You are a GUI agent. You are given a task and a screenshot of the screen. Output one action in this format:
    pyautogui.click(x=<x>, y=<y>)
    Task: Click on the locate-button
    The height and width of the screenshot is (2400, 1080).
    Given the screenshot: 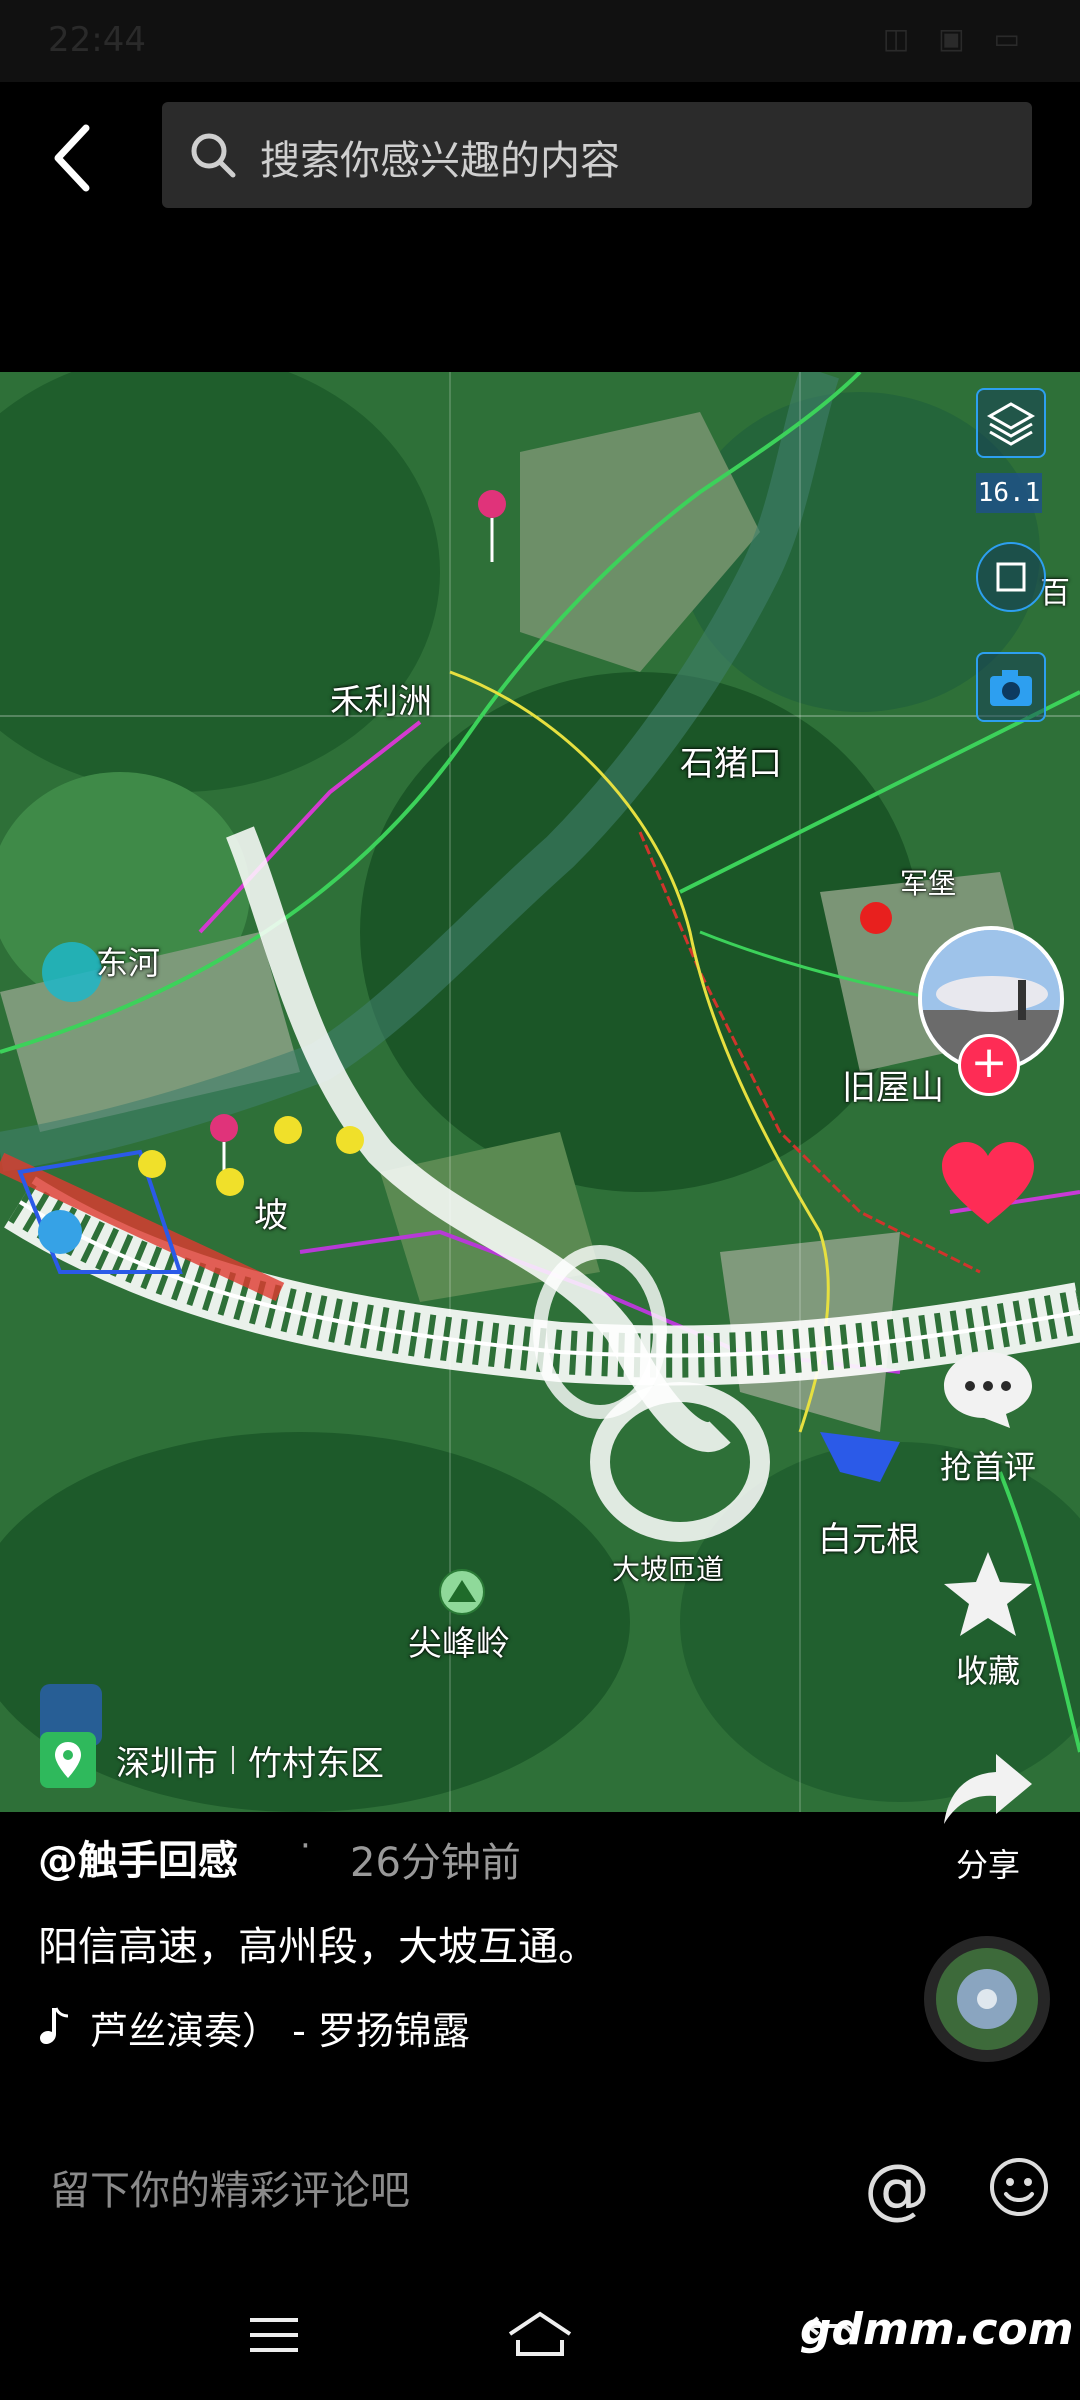 What is the action you would take?
    pyautogui.click(x=1011, y=577)
    